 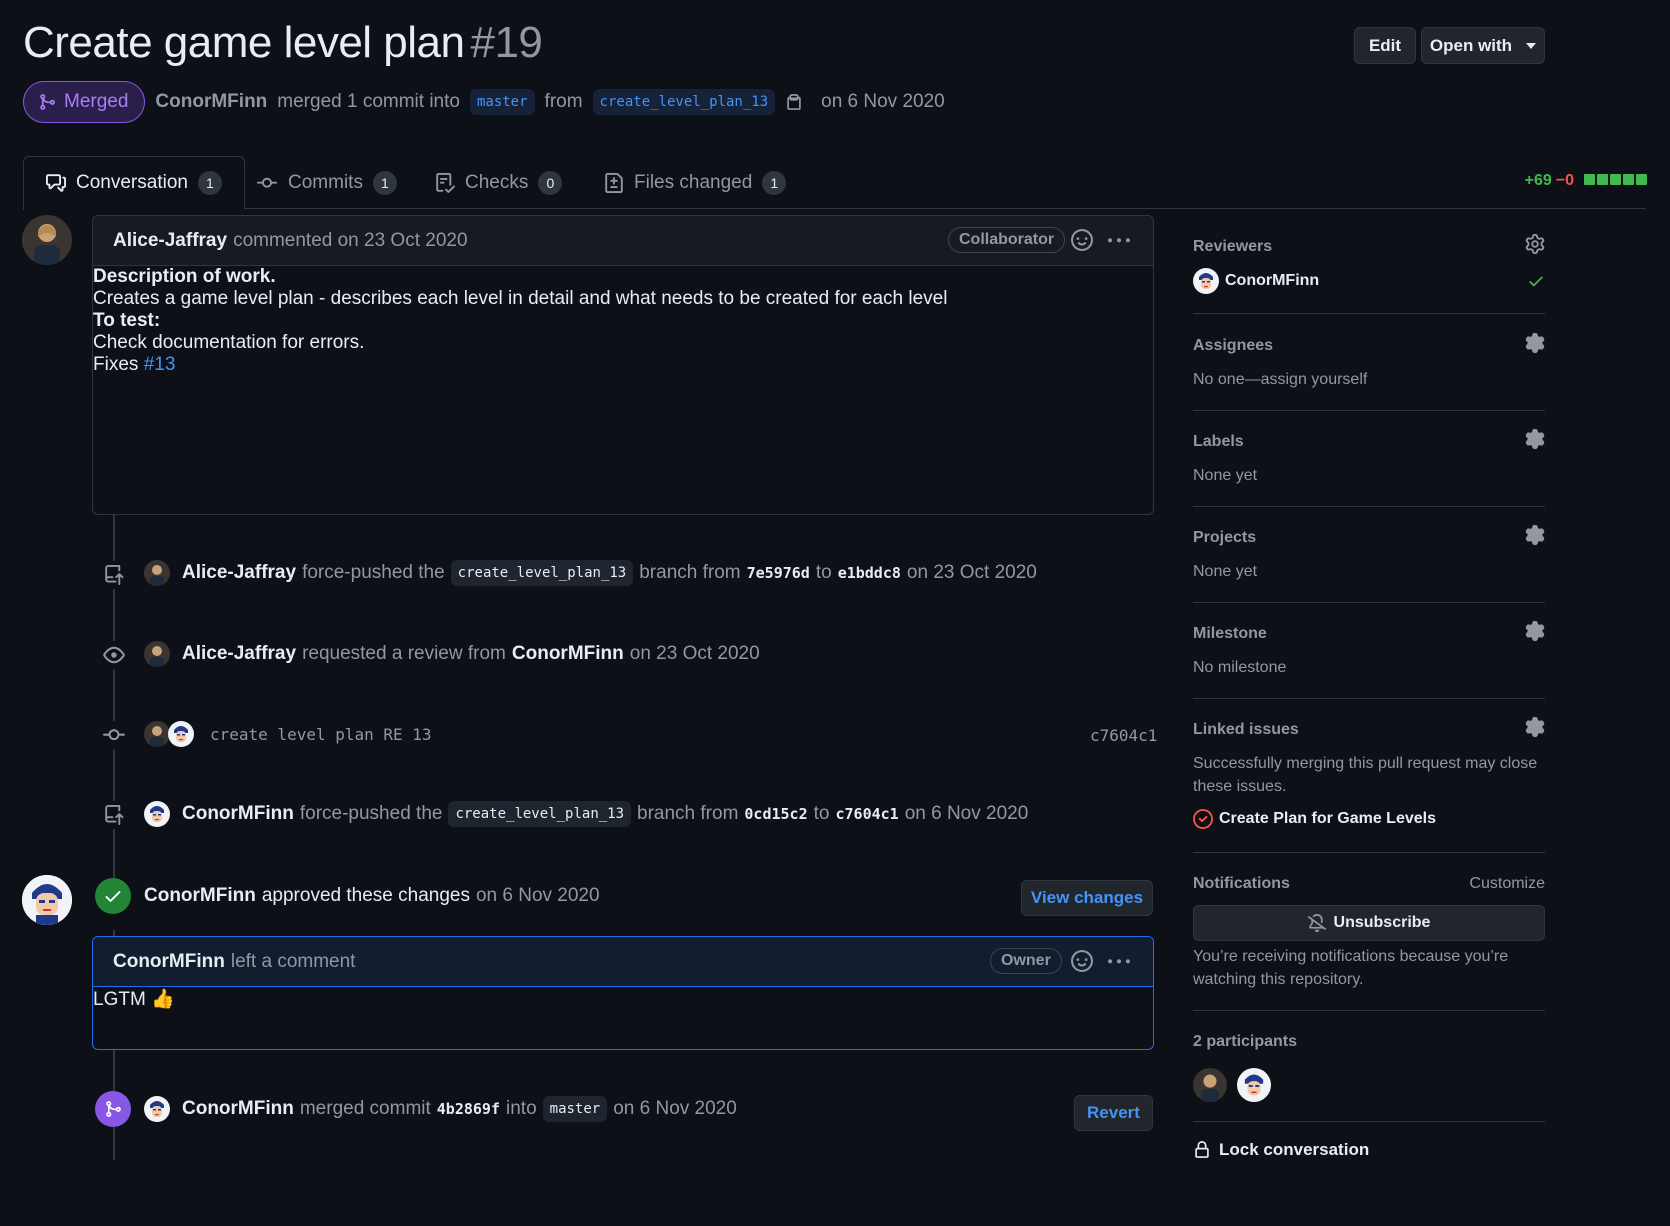 I want to click on revert-button: Revert, so click(x=1113, y=1113).